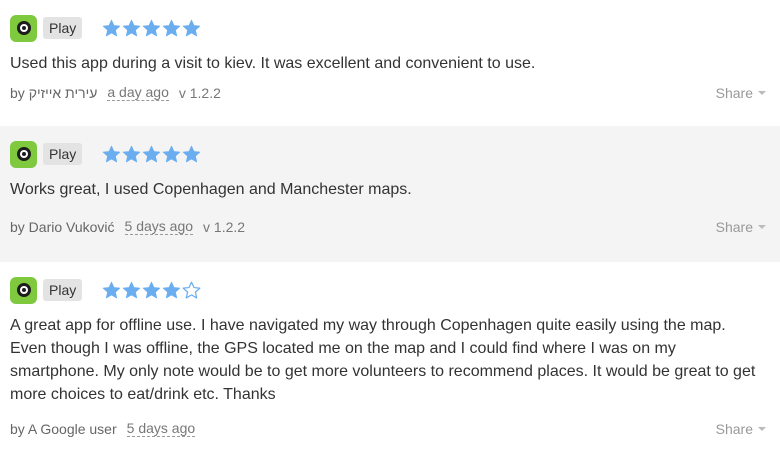  Describe the element at coordinates (388, 428) in the screenshot. I see `review-meta: by A Google user 5 days ago Share` at that location.